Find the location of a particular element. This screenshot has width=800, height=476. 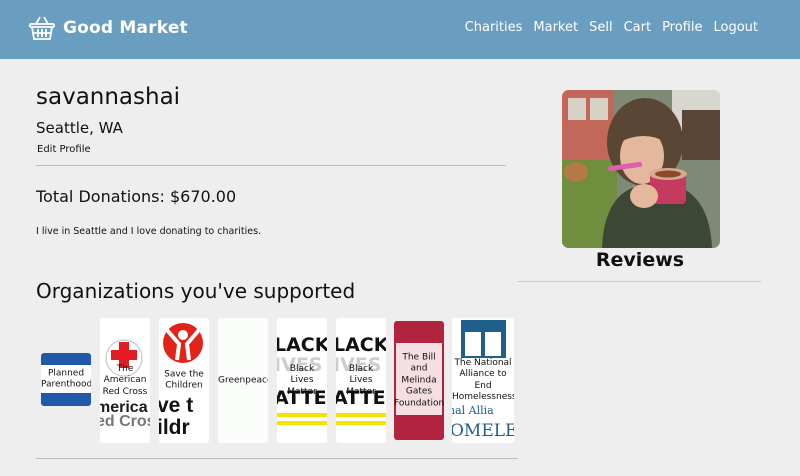

nav-logout: Logout is located at coordinates (735, 27).